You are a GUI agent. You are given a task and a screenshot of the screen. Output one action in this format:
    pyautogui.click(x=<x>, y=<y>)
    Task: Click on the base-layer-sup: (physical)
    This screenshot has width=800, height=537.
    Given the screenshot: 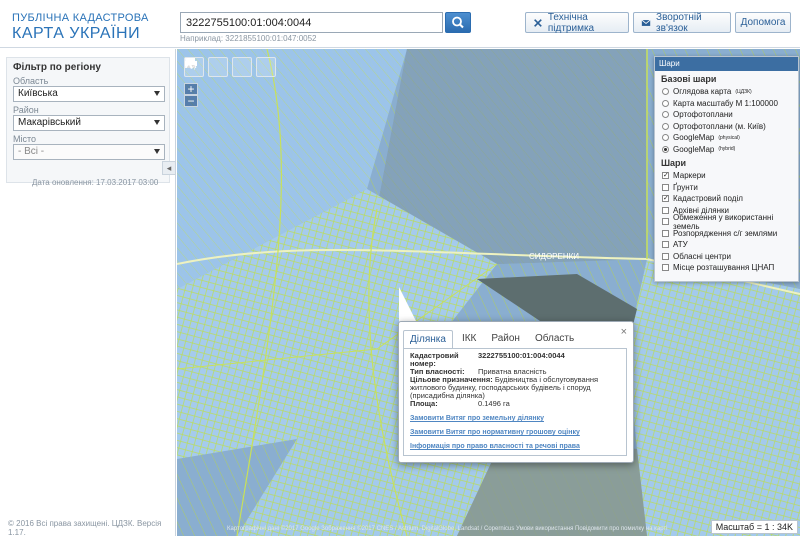 What is the action you would take?
    pyautogui.click(x=729, y=137)
    